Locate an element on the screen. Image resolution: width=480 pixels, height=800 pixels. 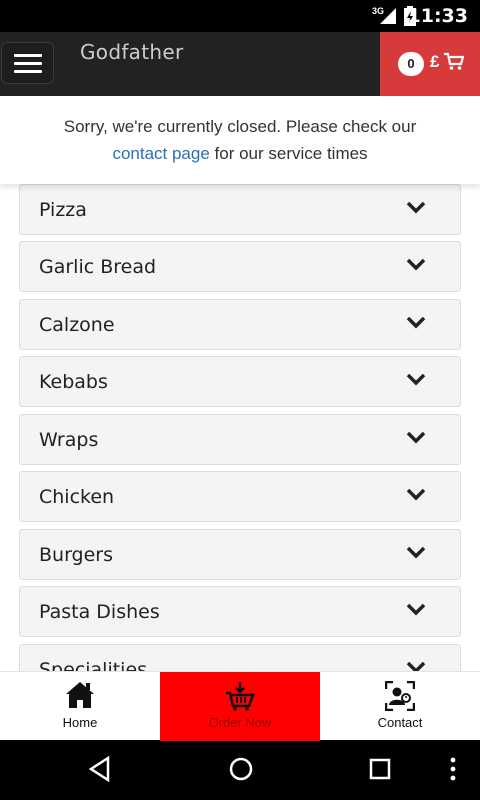
notice-line-2: contact page for our service times is located at coordinates (240, 153).